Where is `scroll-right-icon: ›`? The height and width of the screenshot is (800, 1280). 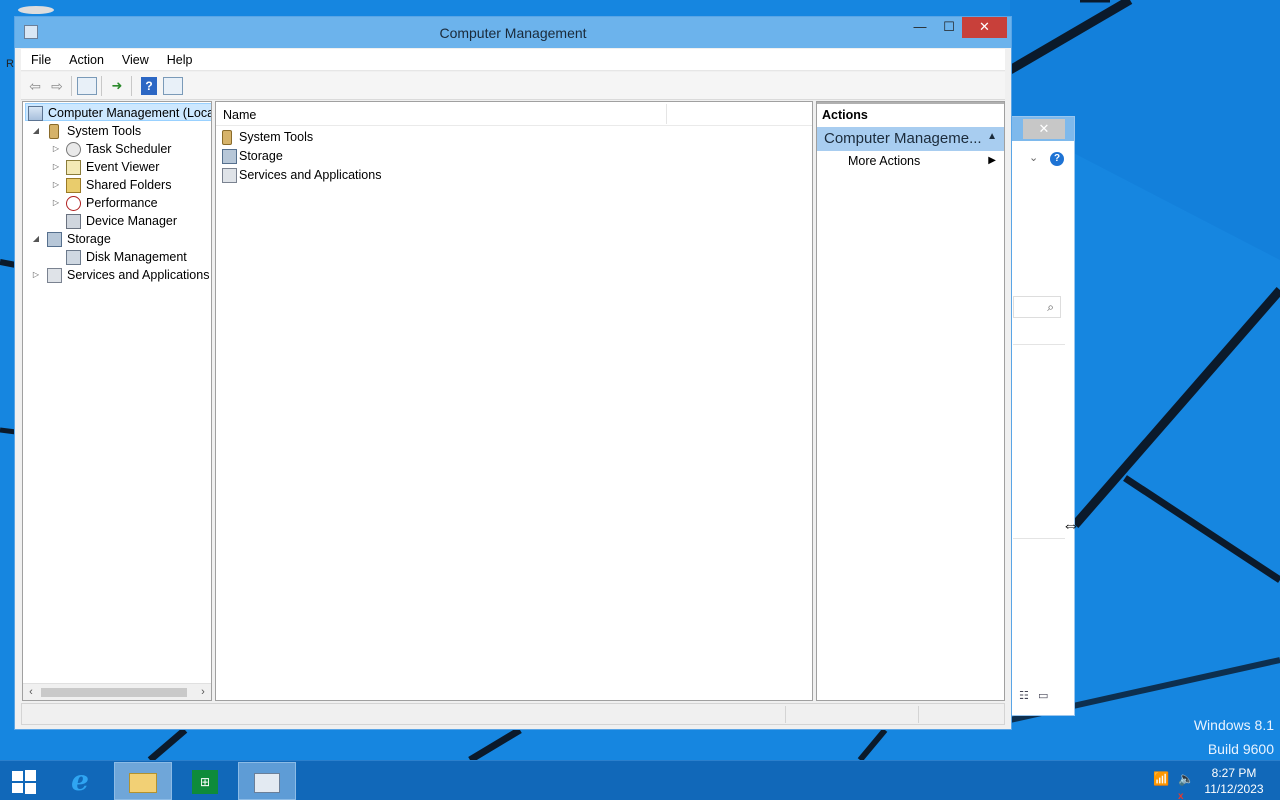 scroll-right-icon: › is located at coordinates (203, 692).